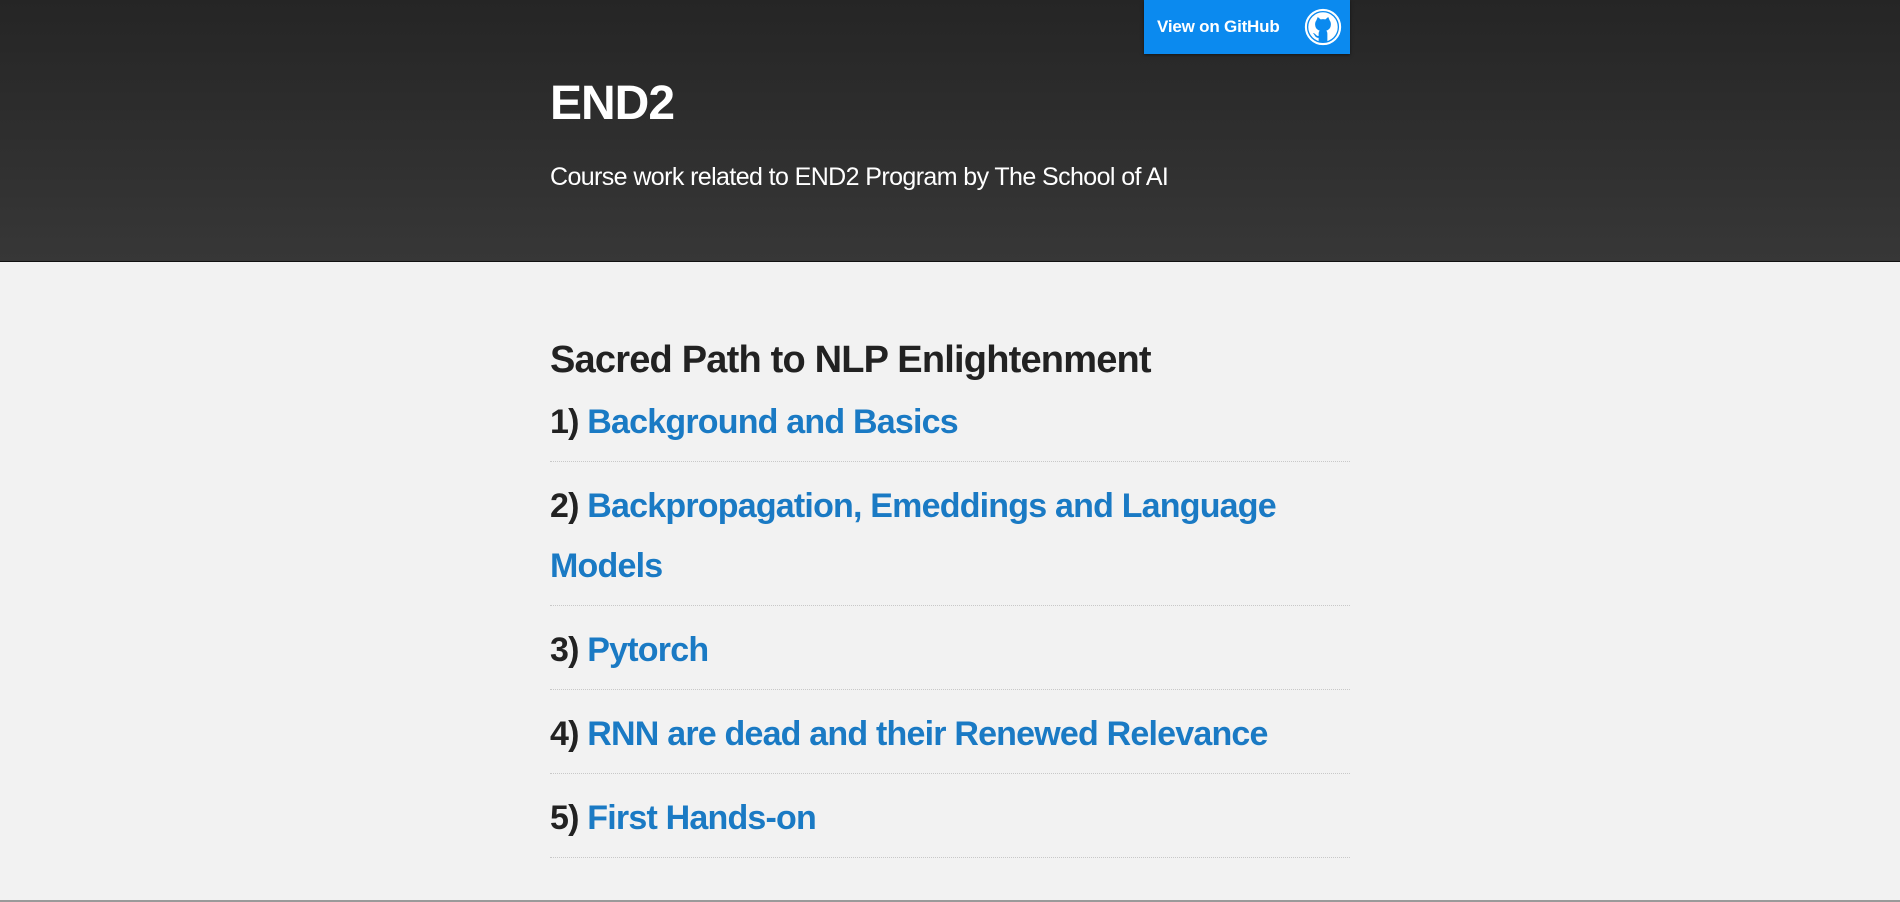  What do you see at coordinates (564, 506) in the screenshot?
I see `lesson-number: 2)` at bounding box center [564, 506].